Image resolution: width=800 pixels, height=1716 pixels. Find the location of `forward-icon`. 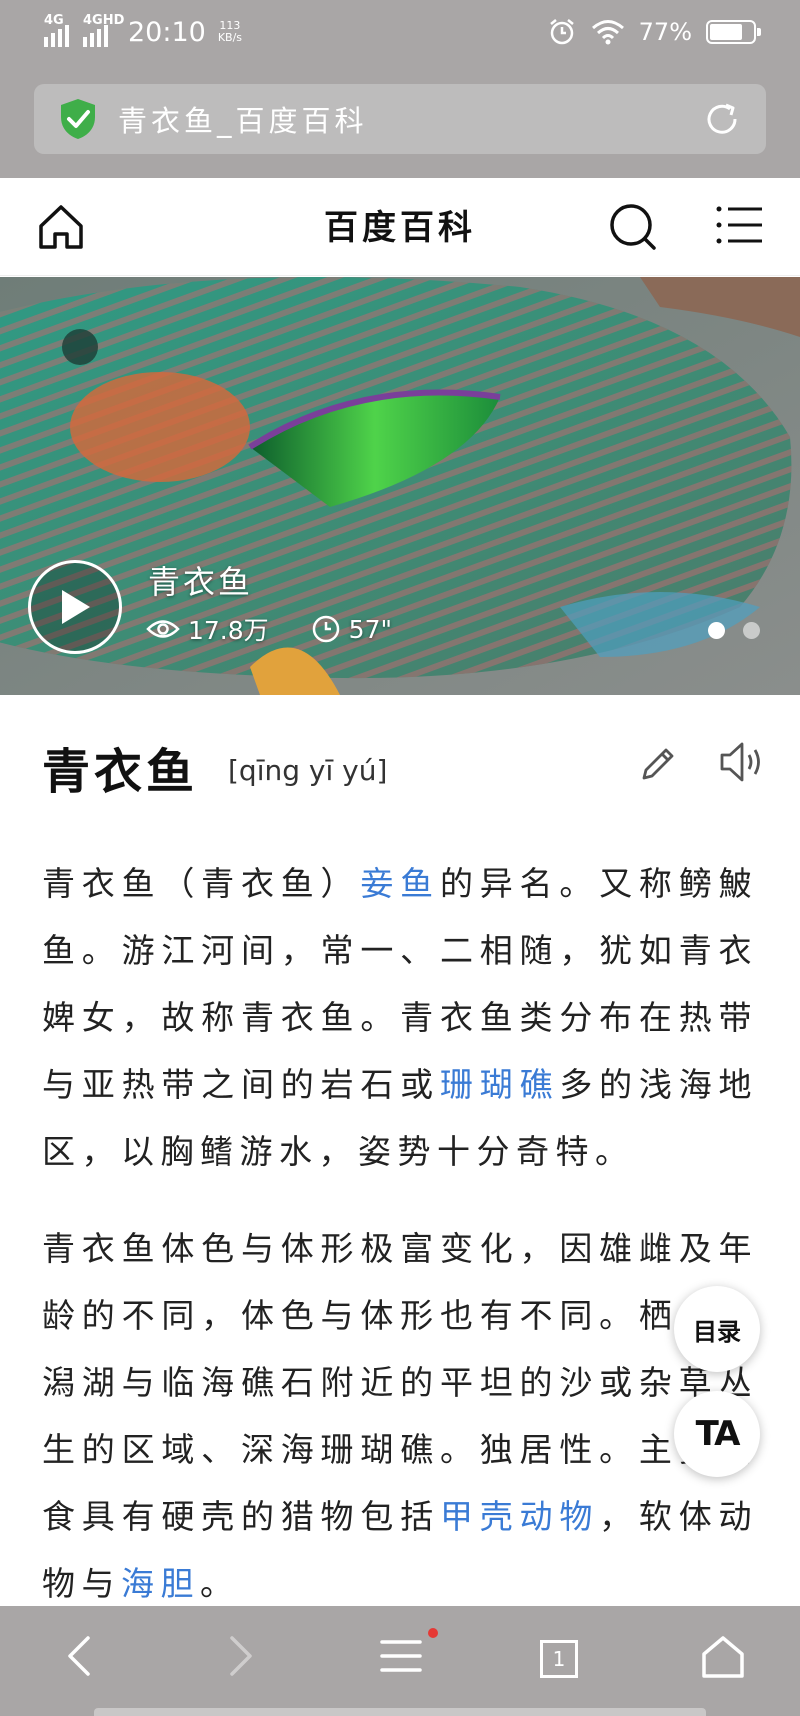

forward-icon is located at coordinates (240, 1656).